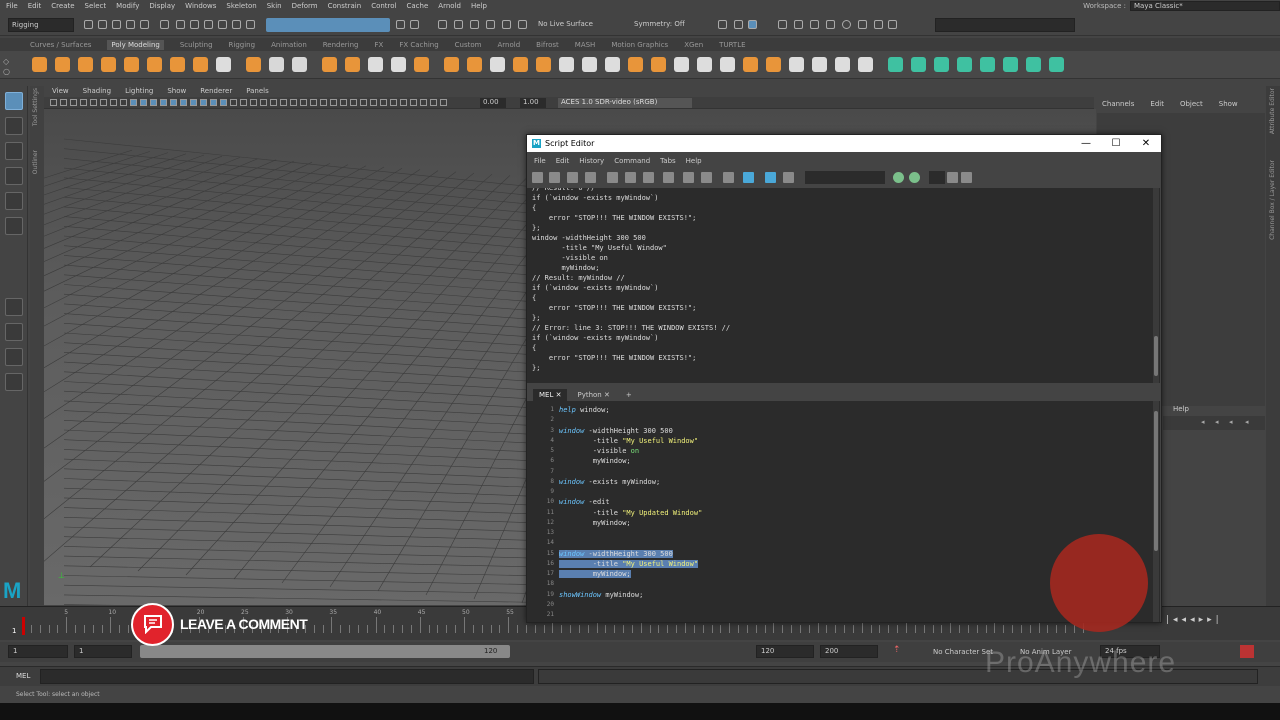  What do you see at coordinates (1247, 651) in the screenshot?
I see `loop-icon` at bounding box center [1247, 651].